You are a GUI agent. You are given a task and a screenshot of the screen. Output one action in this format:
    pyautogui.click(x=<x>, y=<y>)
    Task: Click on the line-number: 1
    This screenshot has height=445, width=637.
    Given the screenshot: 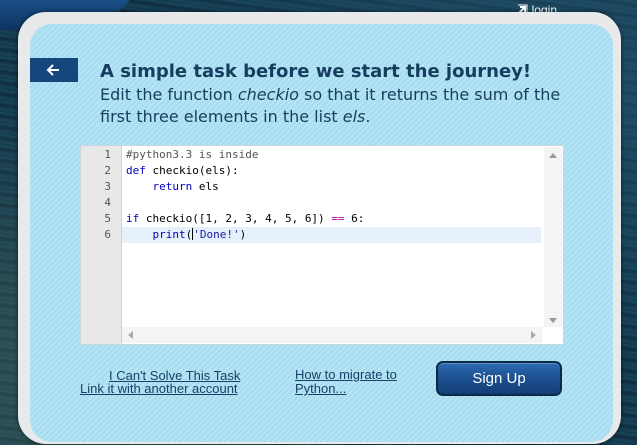 What is the action you would take?
    pyautogui.click(x=107, y=154)
    